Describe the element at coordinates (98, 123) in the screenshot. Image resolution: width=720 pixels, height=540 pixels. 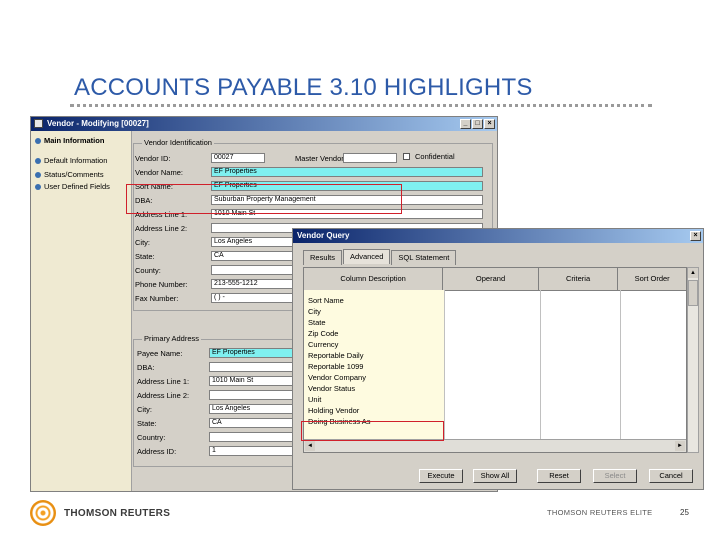
I see `vendor-window-title: Vendor - Modifying [00027]` at that location.